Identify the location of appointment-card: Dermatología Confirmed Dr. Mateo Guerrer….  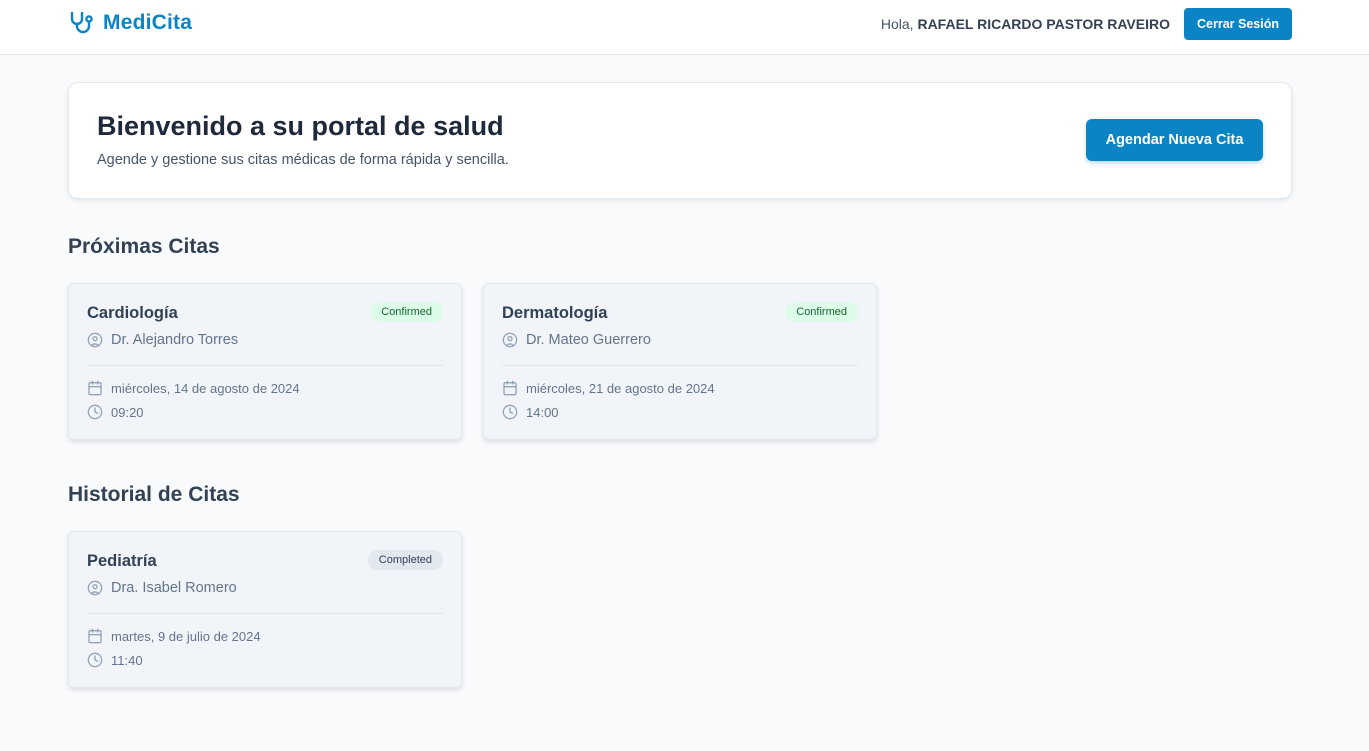
(680, 361).